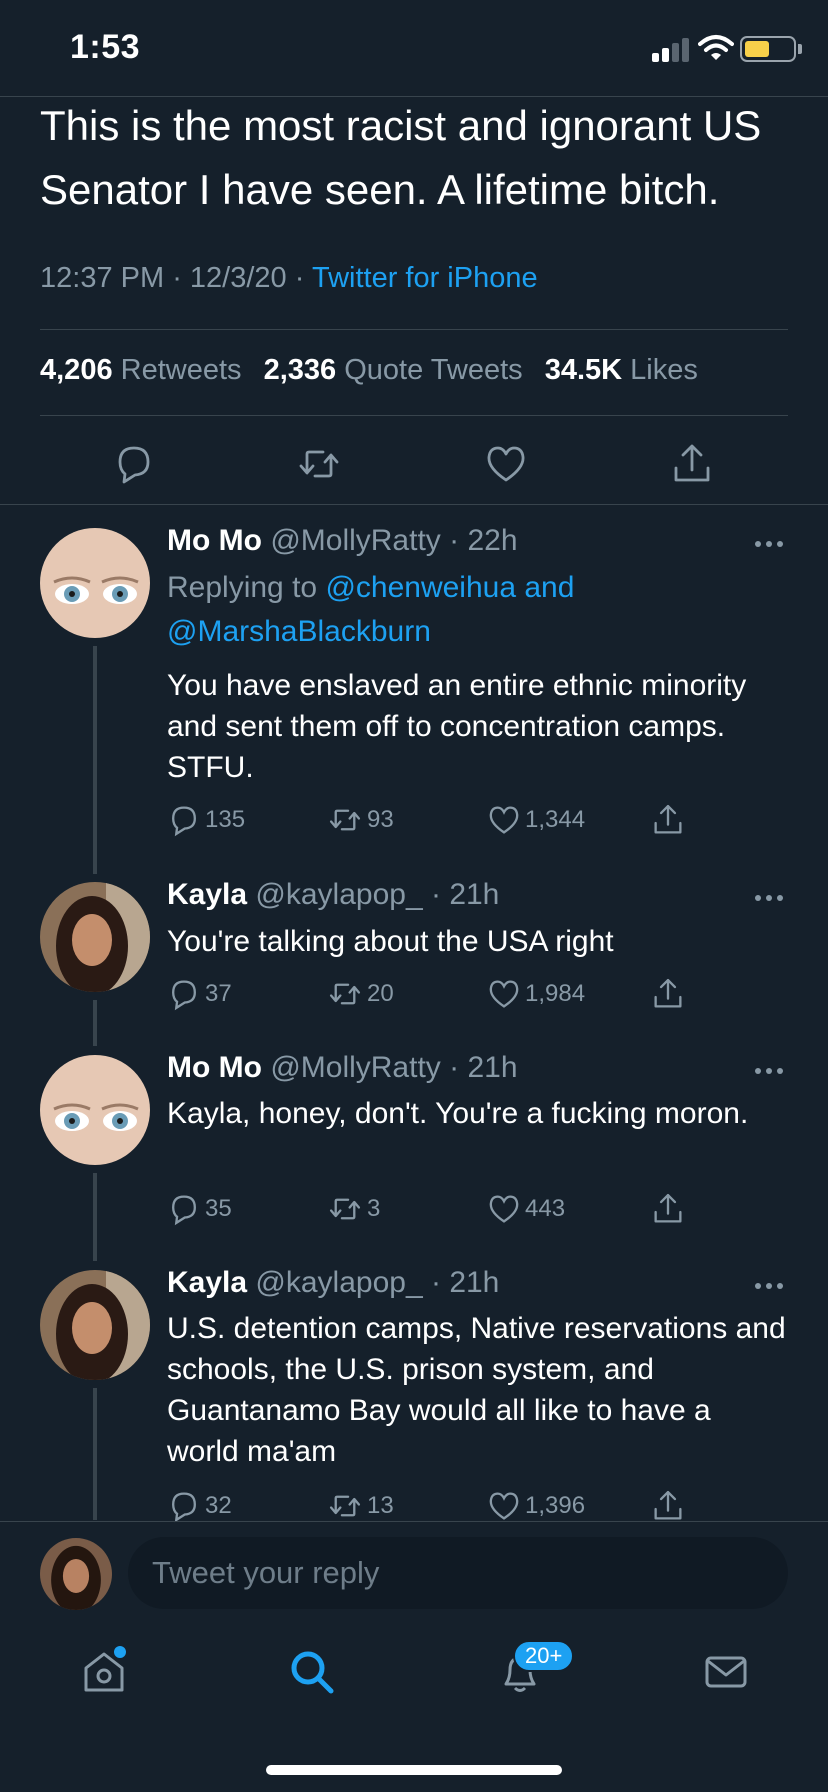  Describe the element at coordinates (199, 994) in the screenshot. I see `reply-button: 37` at that location.